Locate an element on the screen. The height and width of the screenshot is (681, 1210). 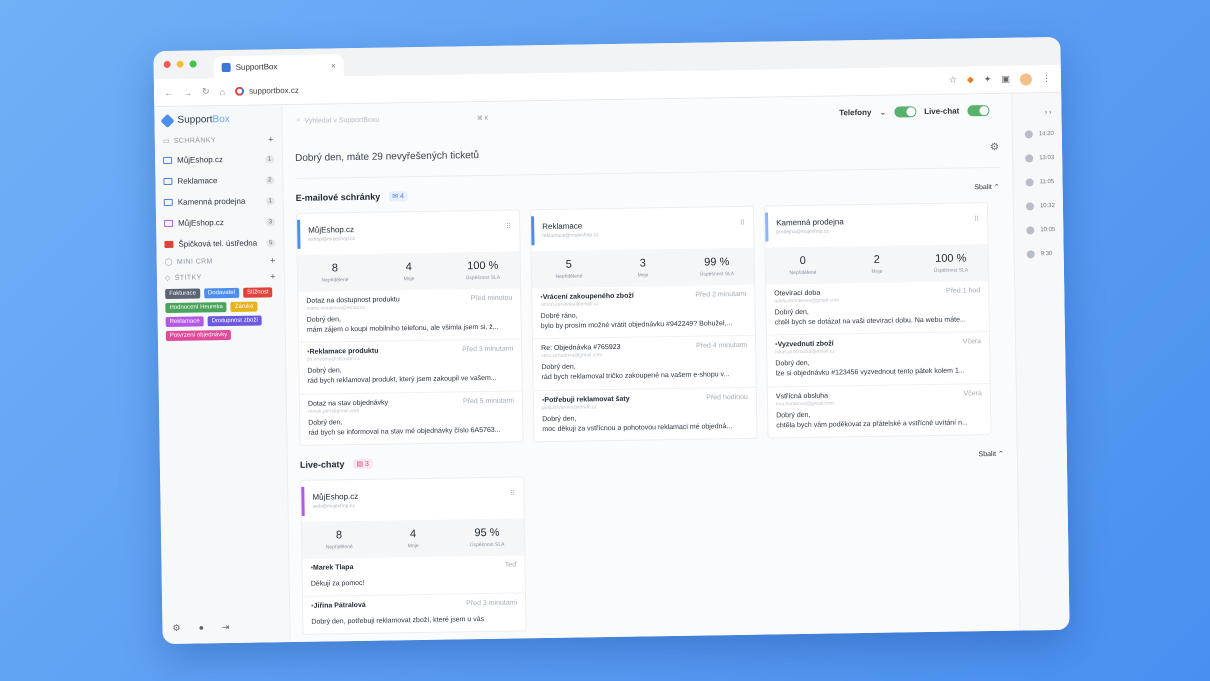
bookmark-star-icon: ☆ is located at coordinates (953, 80).